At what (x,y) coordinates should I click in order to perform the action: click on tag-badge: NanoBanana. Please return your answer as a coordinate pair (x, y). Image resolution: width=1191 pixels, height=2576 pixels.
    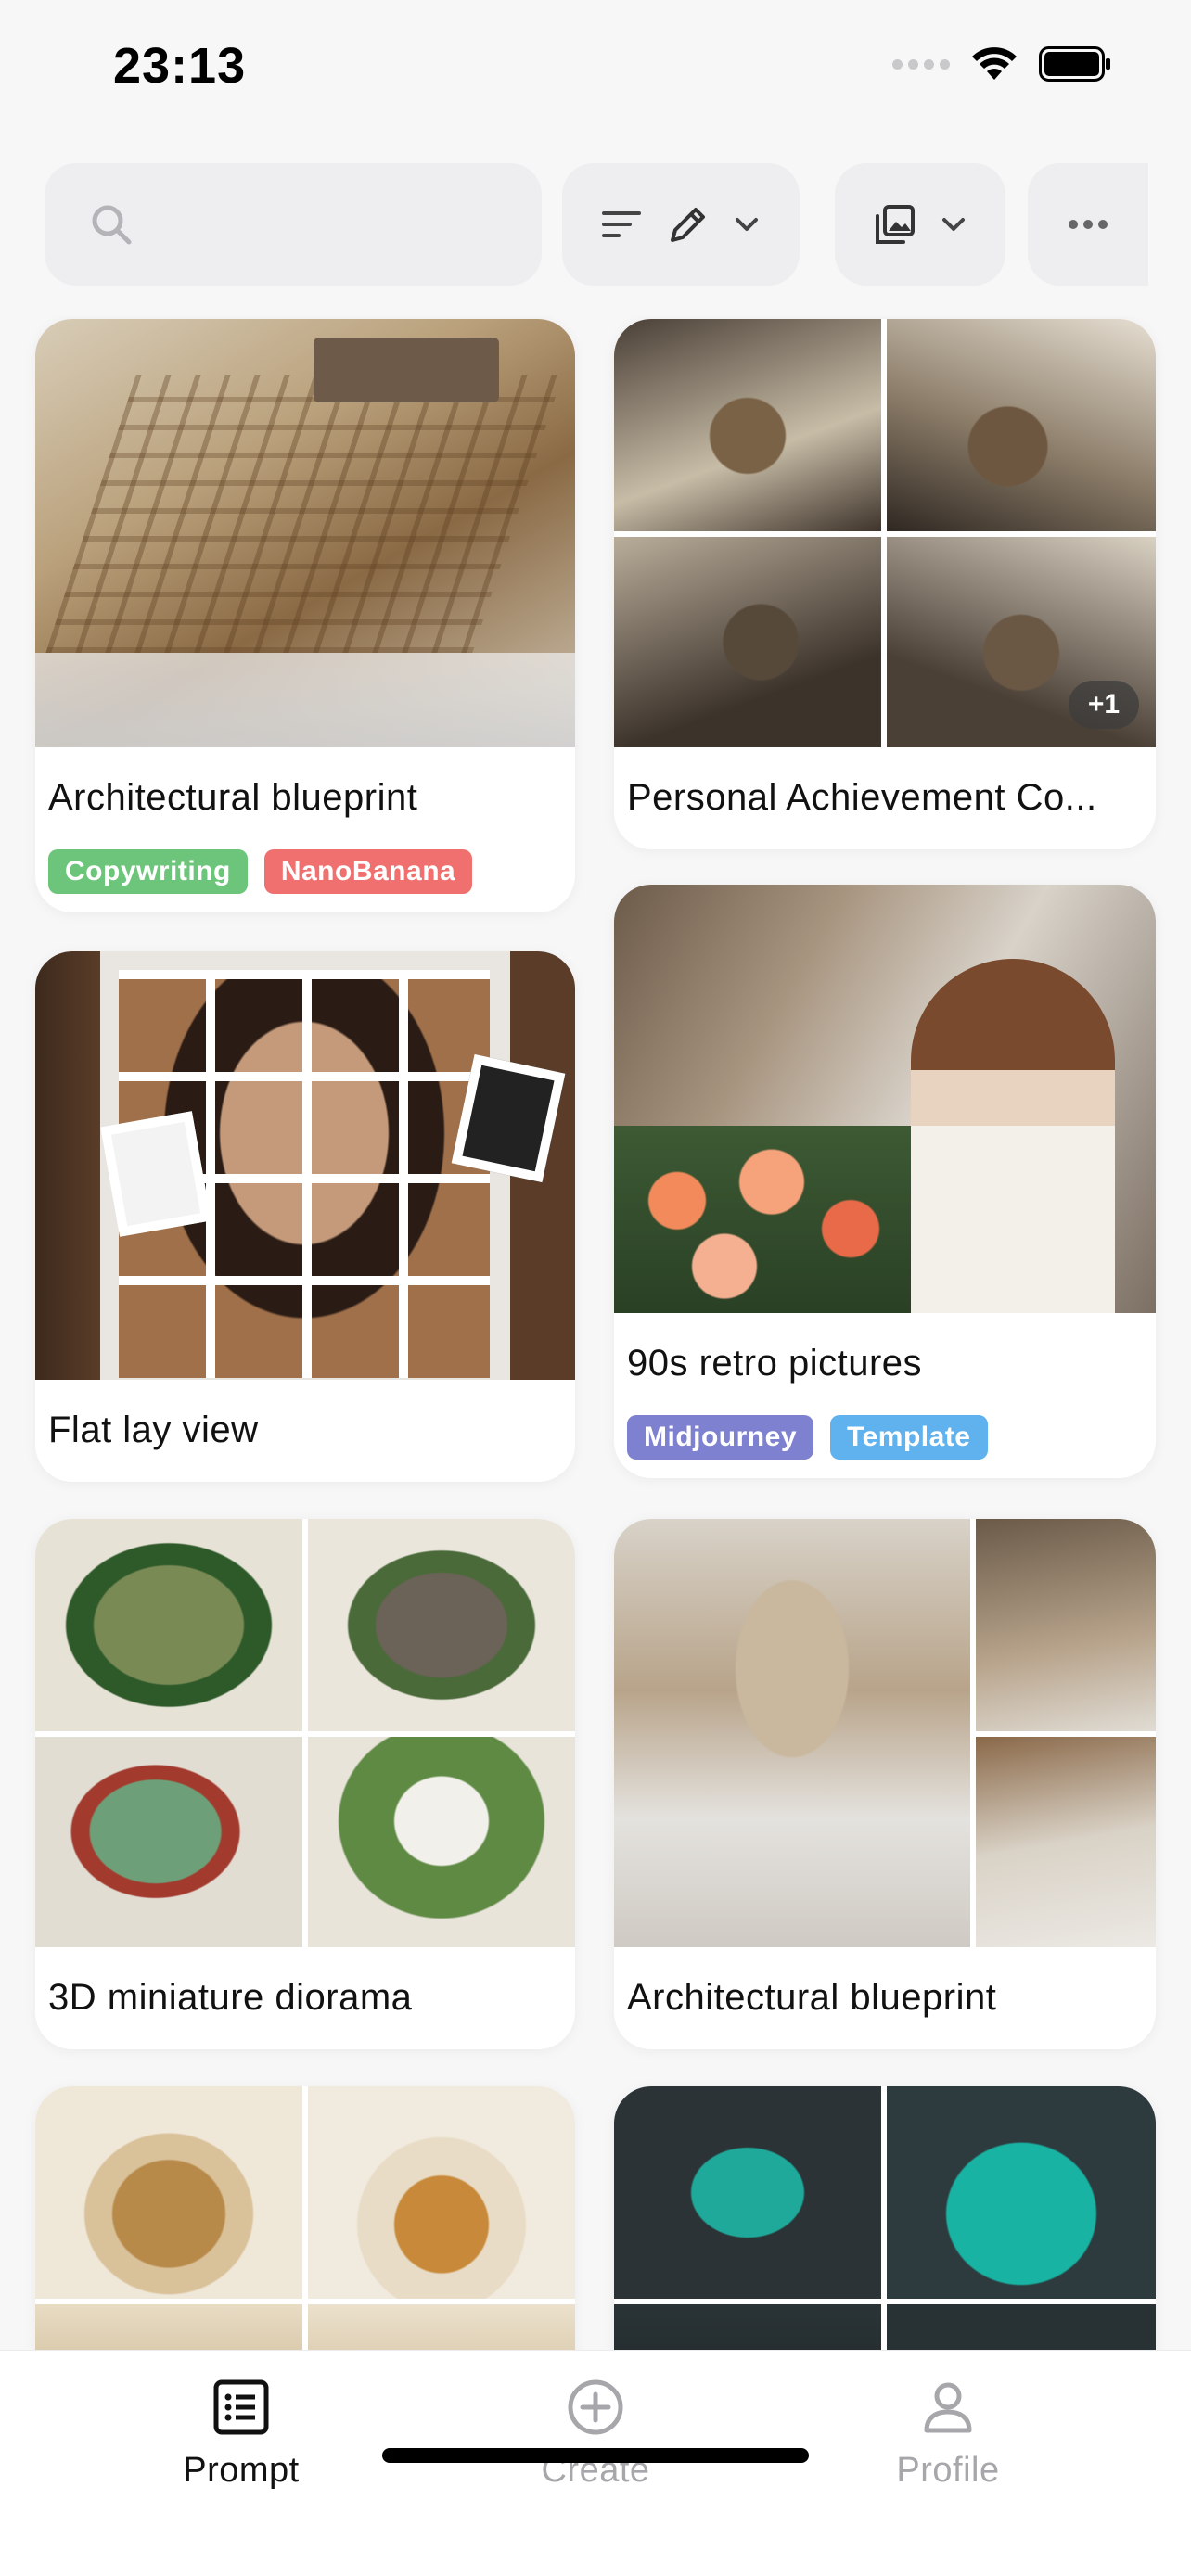
    Looking at the image, I should click on (368, 871).